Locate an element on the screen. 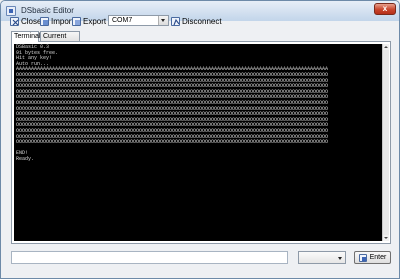  scroll-down-icon is located at coordinates (386, 238).